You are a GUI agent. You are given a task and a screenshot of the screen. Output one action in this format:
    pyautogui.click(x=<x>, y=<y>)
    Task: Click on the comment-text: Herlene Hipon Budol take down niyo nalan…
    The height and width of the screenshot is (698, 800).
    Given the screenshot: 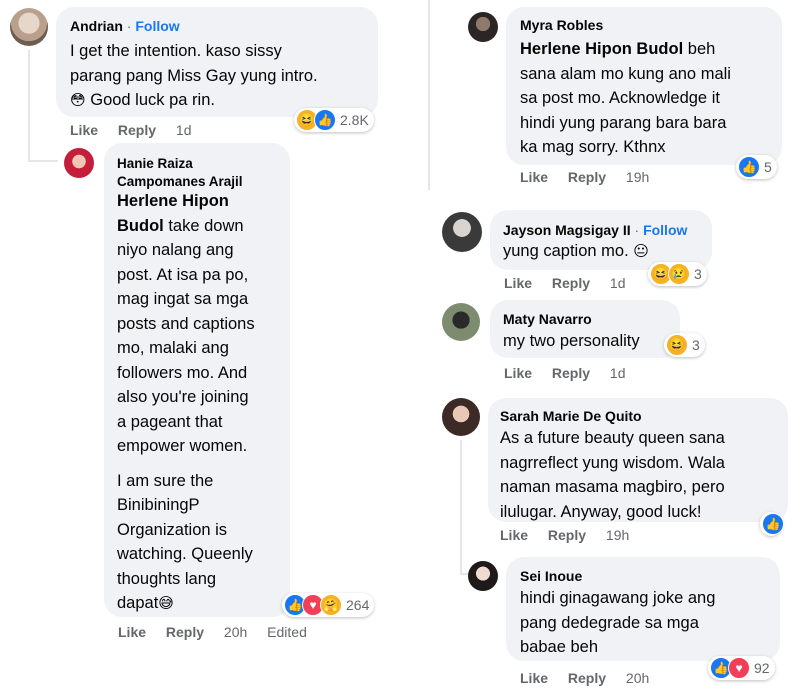 What is the action you would take?
    pyautogui.click(x=202, y=402)
    